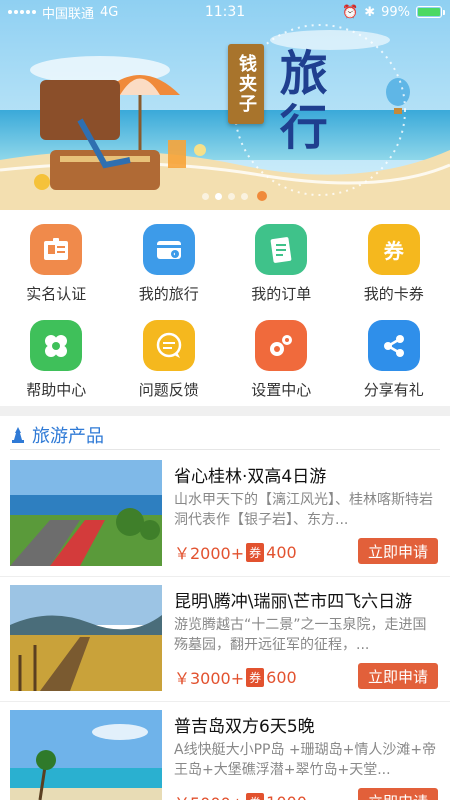 Image resolution: width=450 pixels, height=800 pixels. What do you see at coordinates (244, 727) in the screenshot?
I see `product-title: 普吉岛双方6天5晚` at bounding box center [244, 727].